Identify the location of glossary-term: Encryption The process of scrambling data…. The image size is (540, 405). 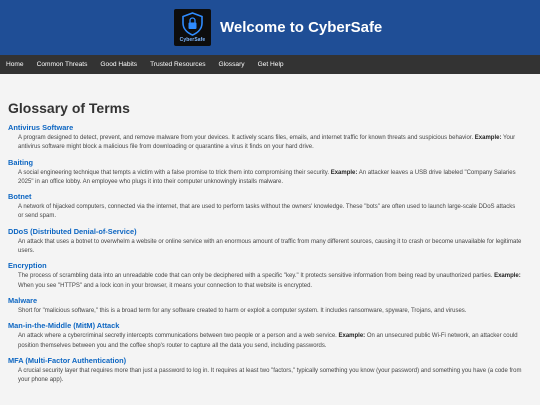
(265, 276).